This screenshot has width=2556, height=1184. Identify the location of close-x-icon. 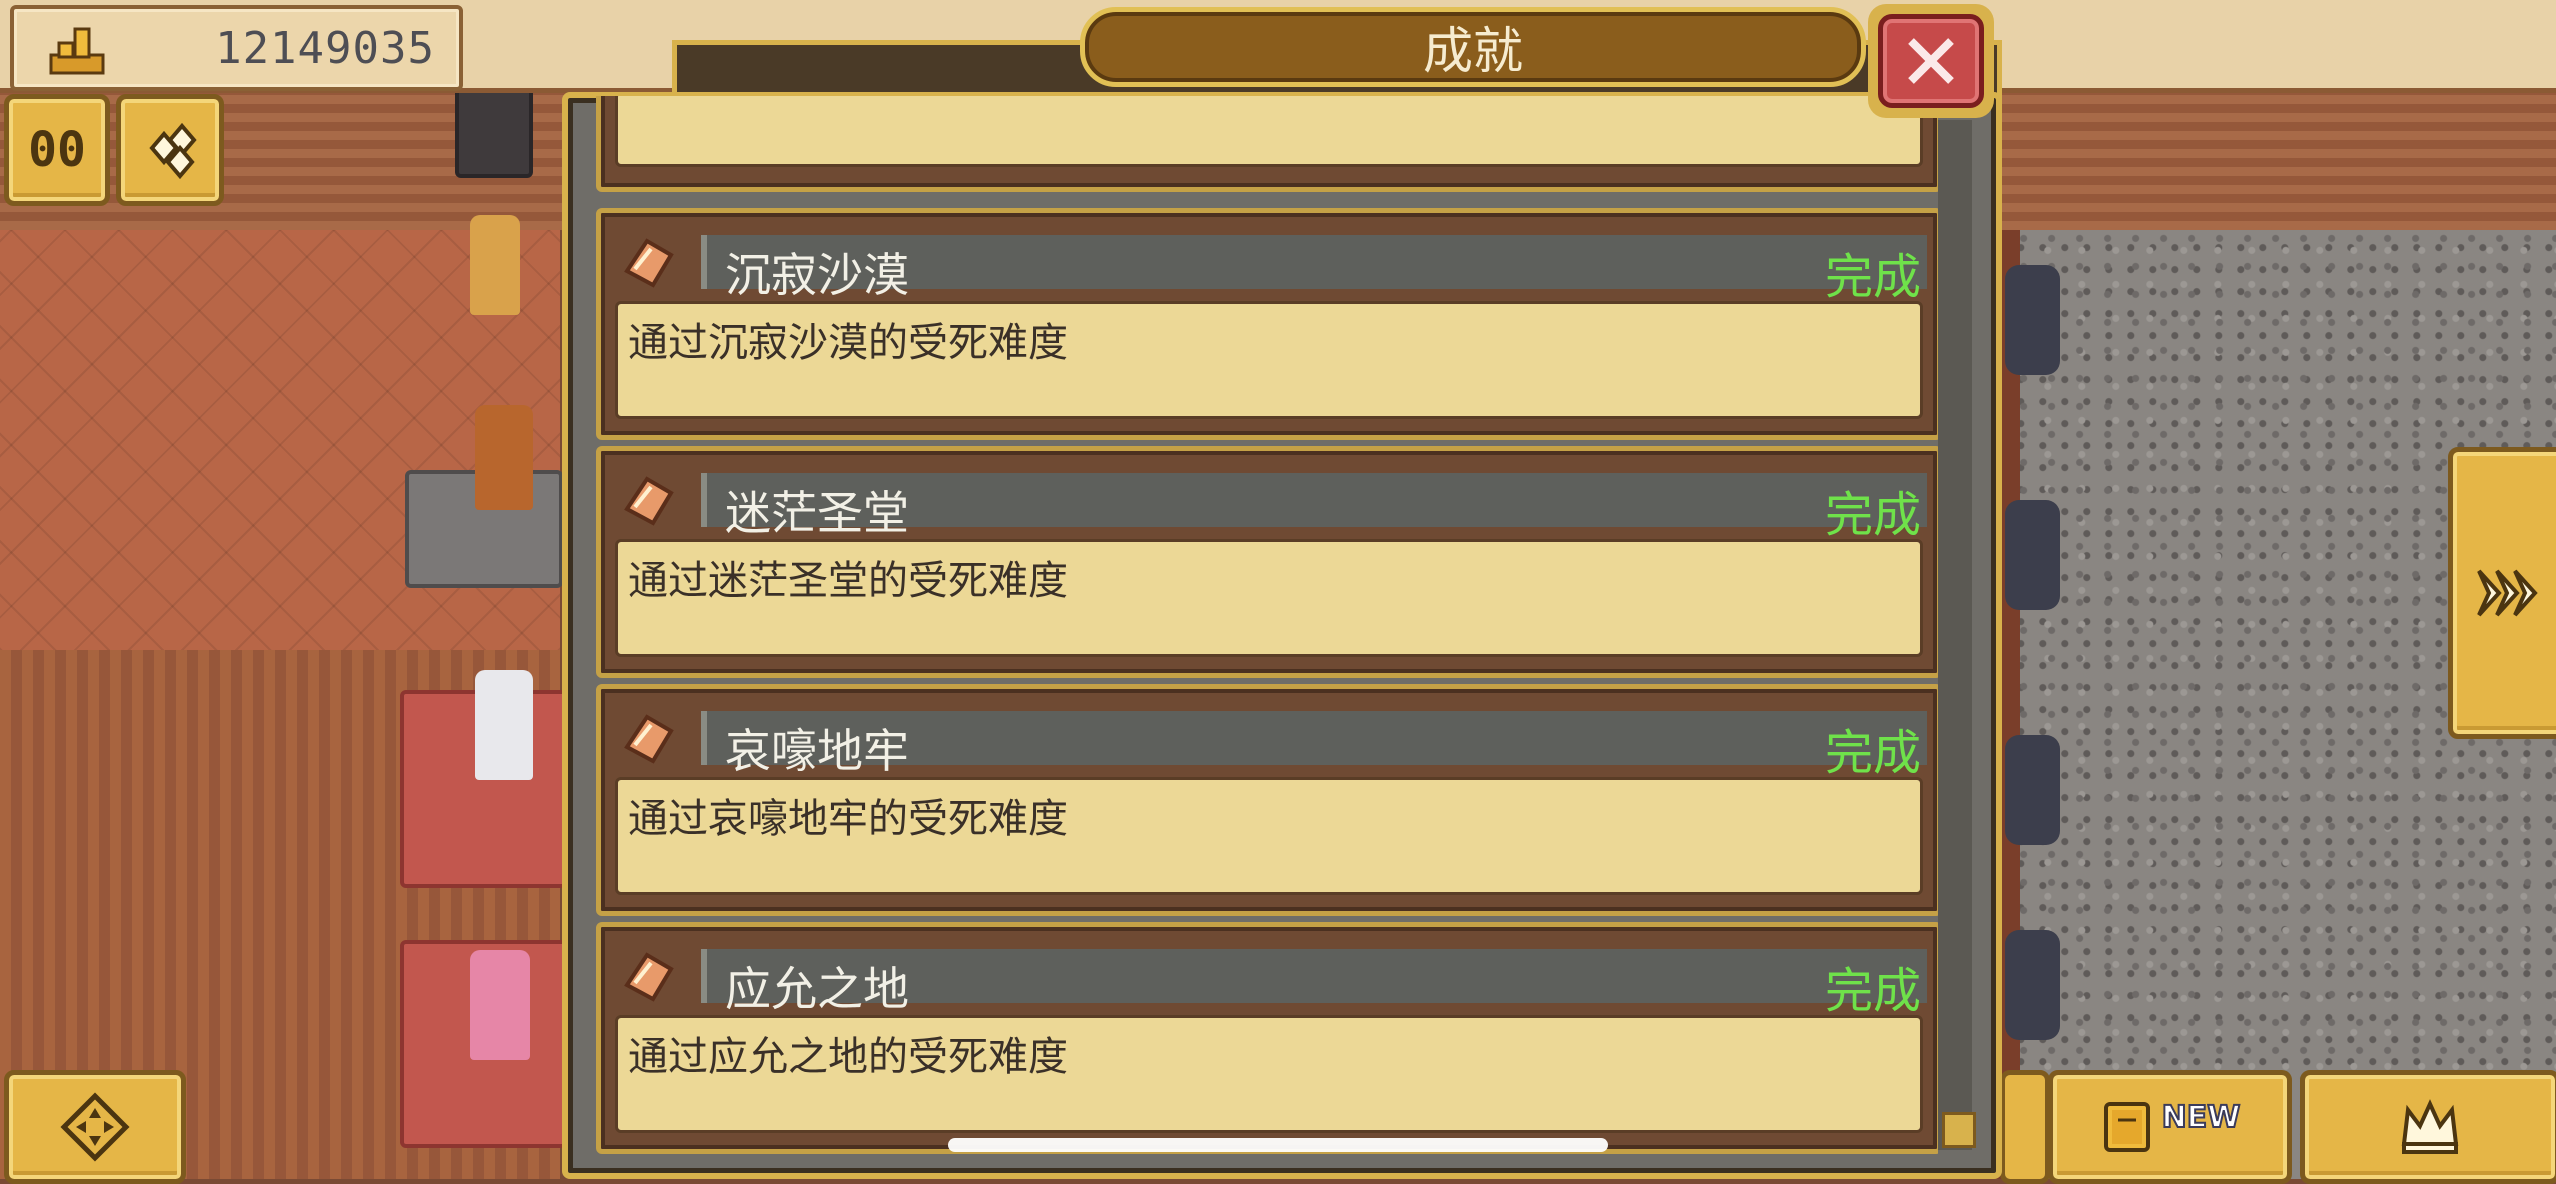
(1931, 61).